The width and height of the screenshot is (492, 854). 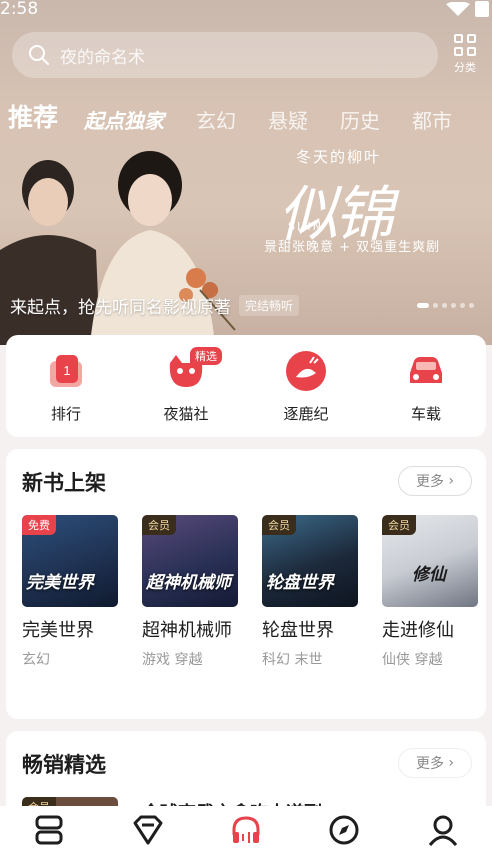 I want to click on rank-icon: 1, so click(x=66, y=371).